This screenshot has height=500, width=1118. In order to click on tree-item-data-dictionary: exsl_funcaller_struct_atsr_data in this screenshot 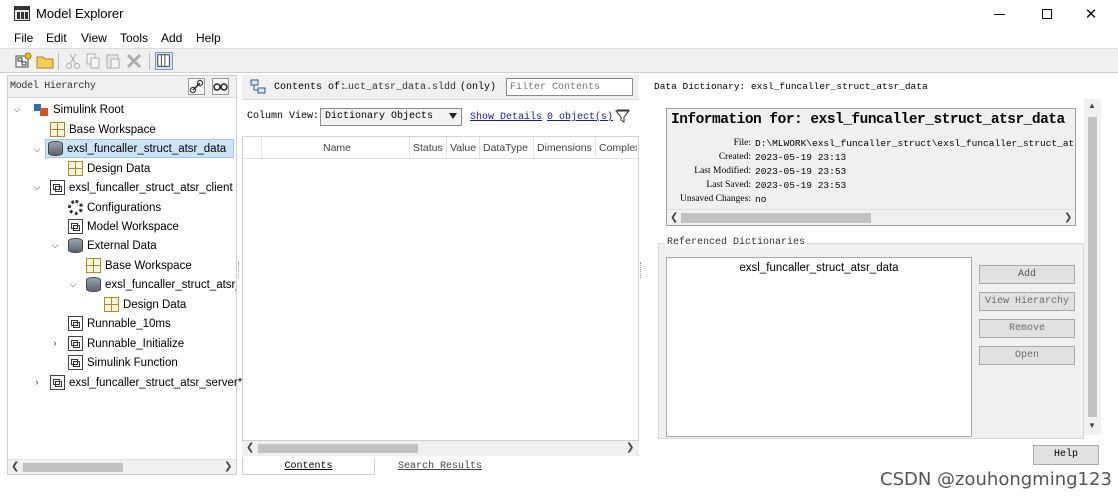, I will do `click(139, 148)`.